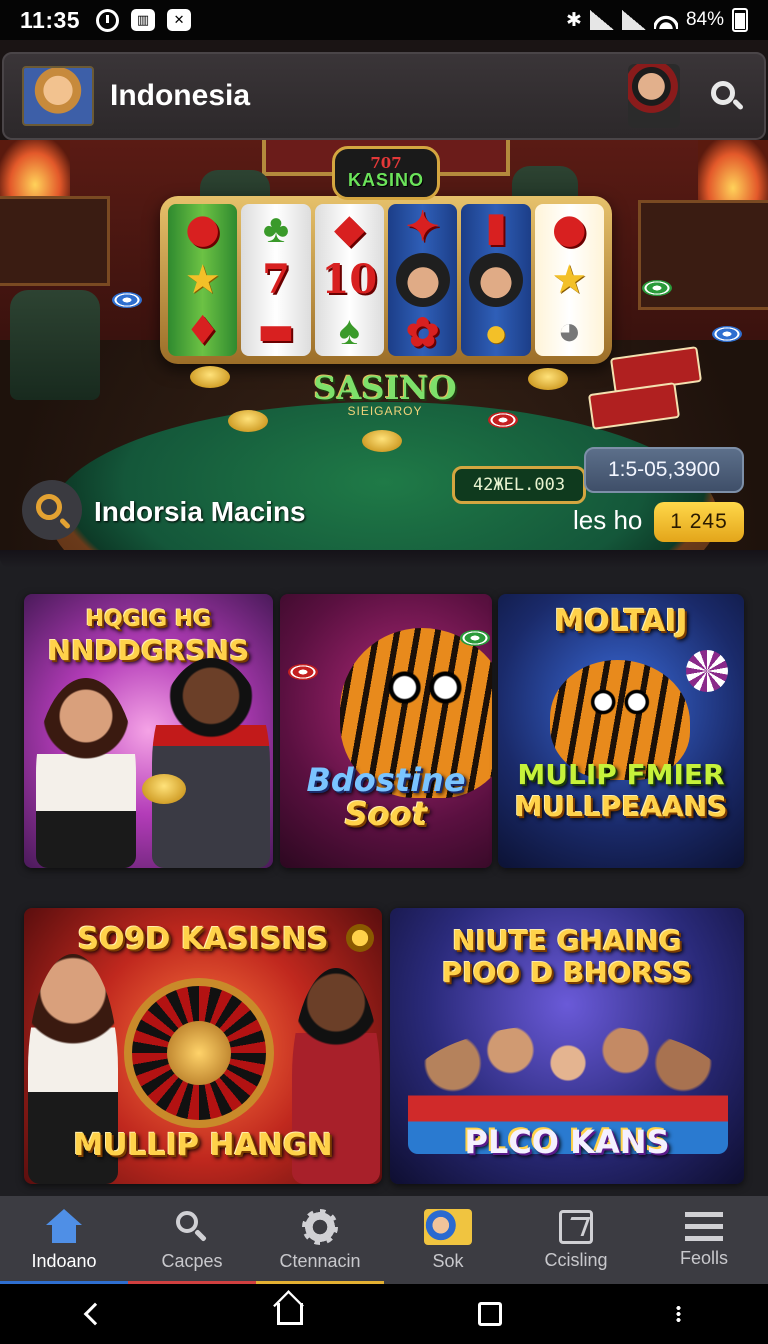 Image resolution: width=768 pixels, height=1344 pixels. I want to click on game-tile-subtitle: MULLIP HANGN, so click(203, 1145).